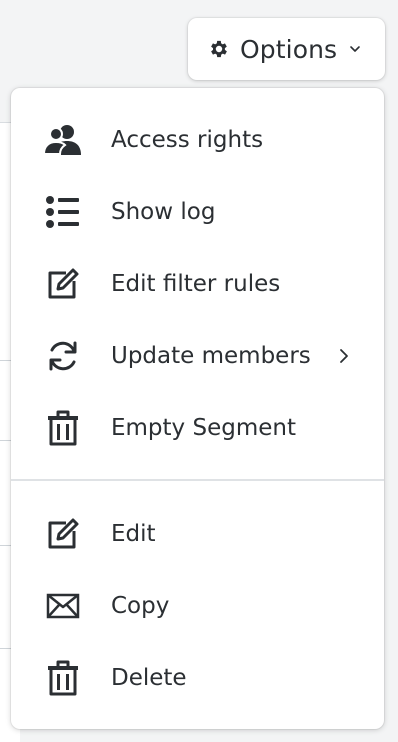 The width and height of the screenshot is (398, 742). Describe the element at coordinates (163, 212) in the screenshot. I see `menu-item-label: Show log` at that location.